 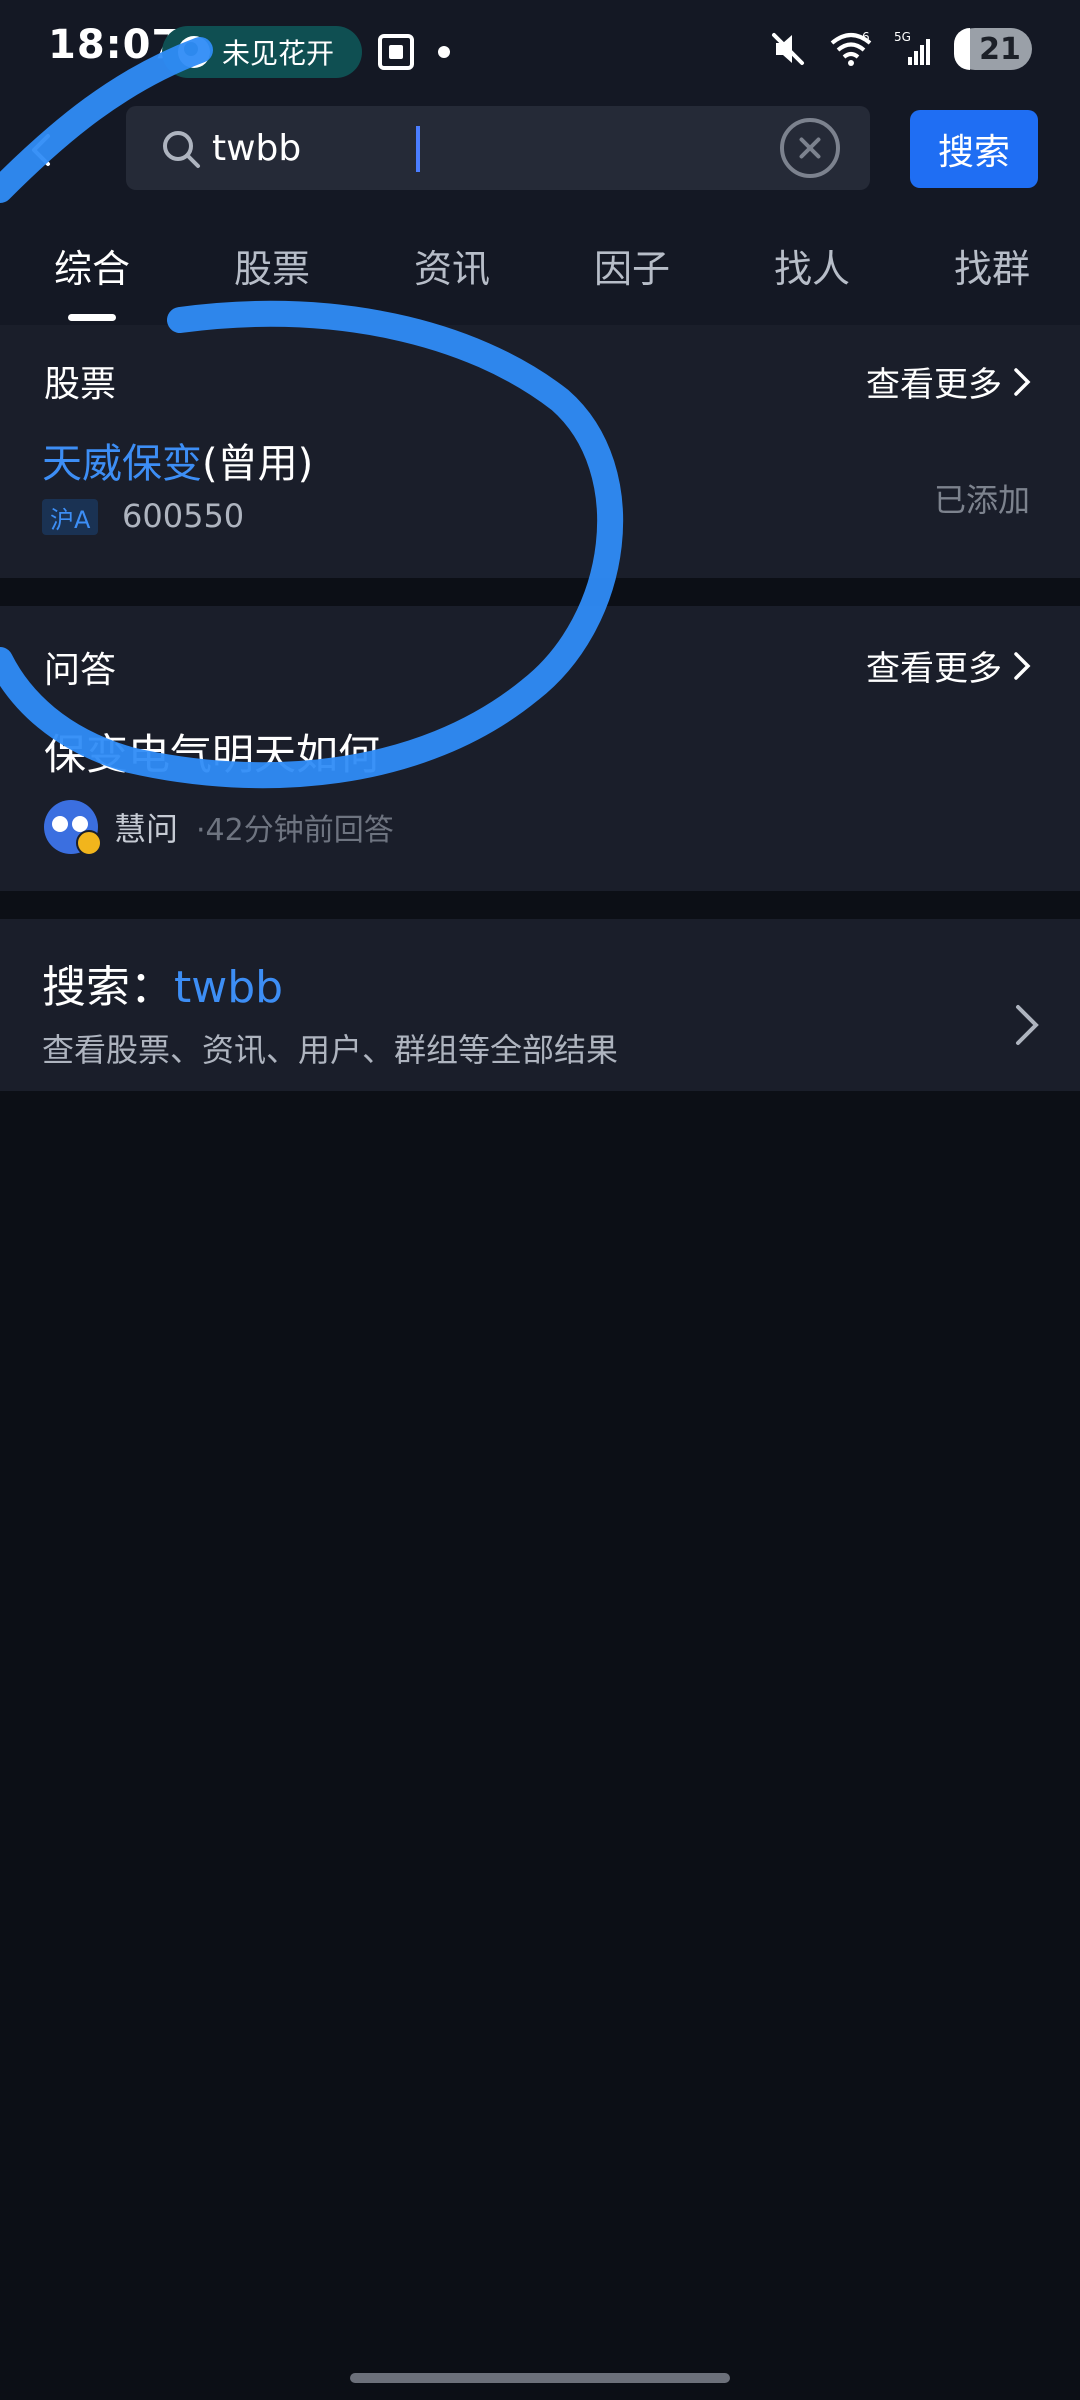 What do you see at coordinates (1000, 49) in the screenshot?
I see `battery-percentage: 21` at bounding box center [1000, 49].